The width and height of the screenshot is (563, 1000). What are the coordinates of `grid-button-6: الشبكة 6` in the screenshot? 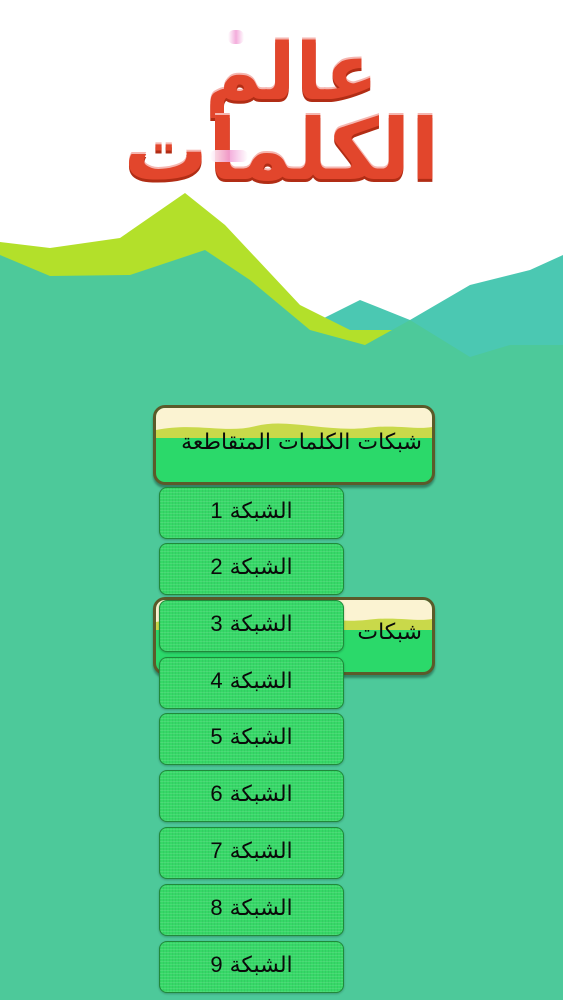 It's located at (251, 796).